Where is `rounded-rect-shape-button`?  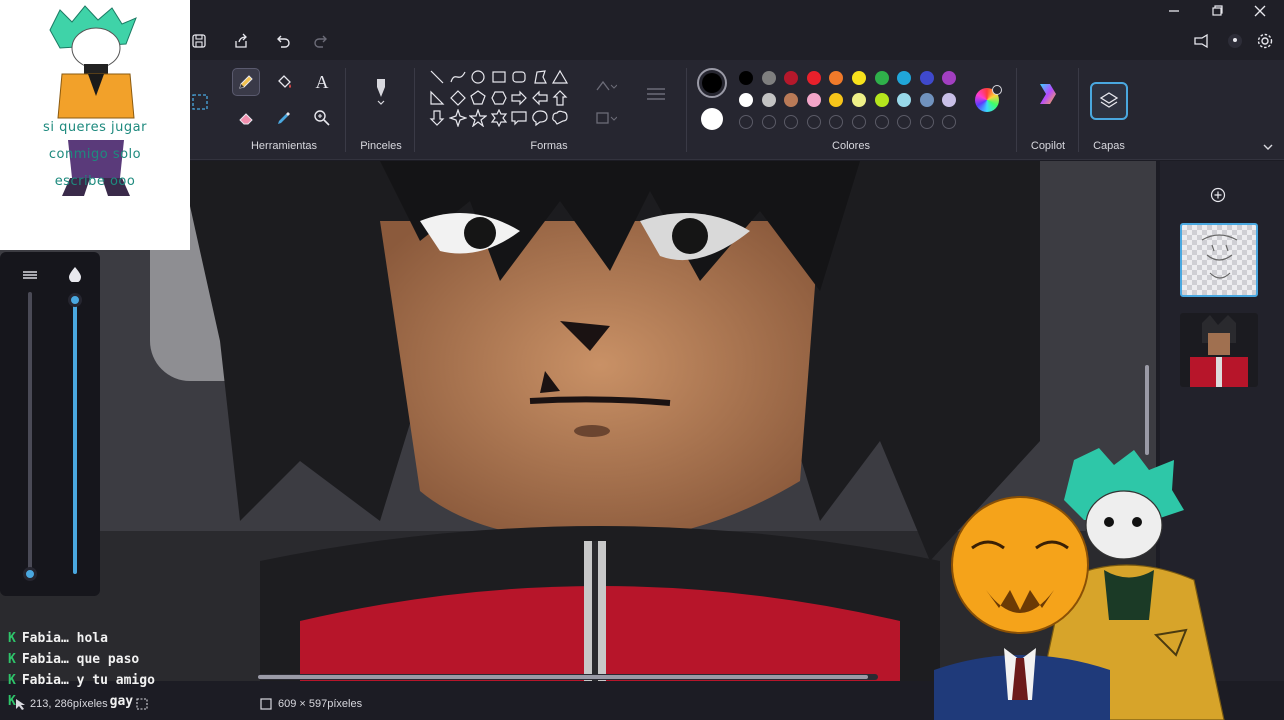 rounded-rect-shape-button is located at coordinates (519, 77).